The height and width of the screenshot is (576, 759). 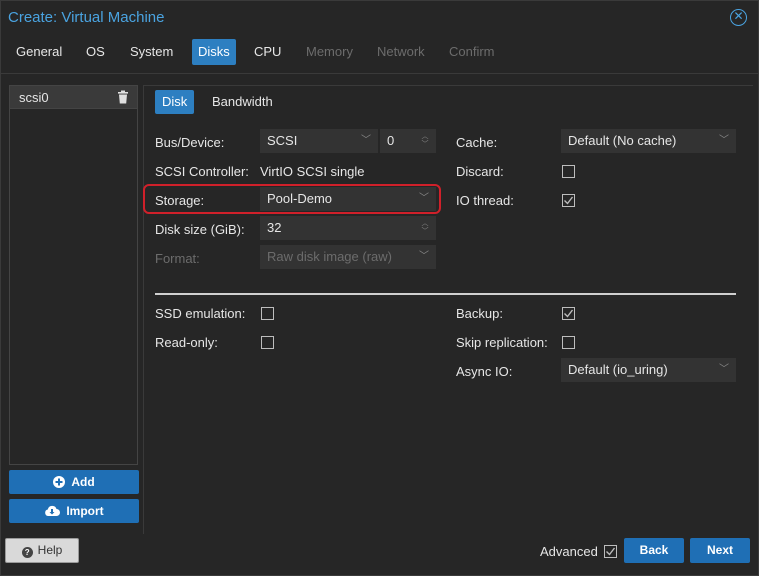 I want to click on help-button: ? Help, so click(x=42, y=550).